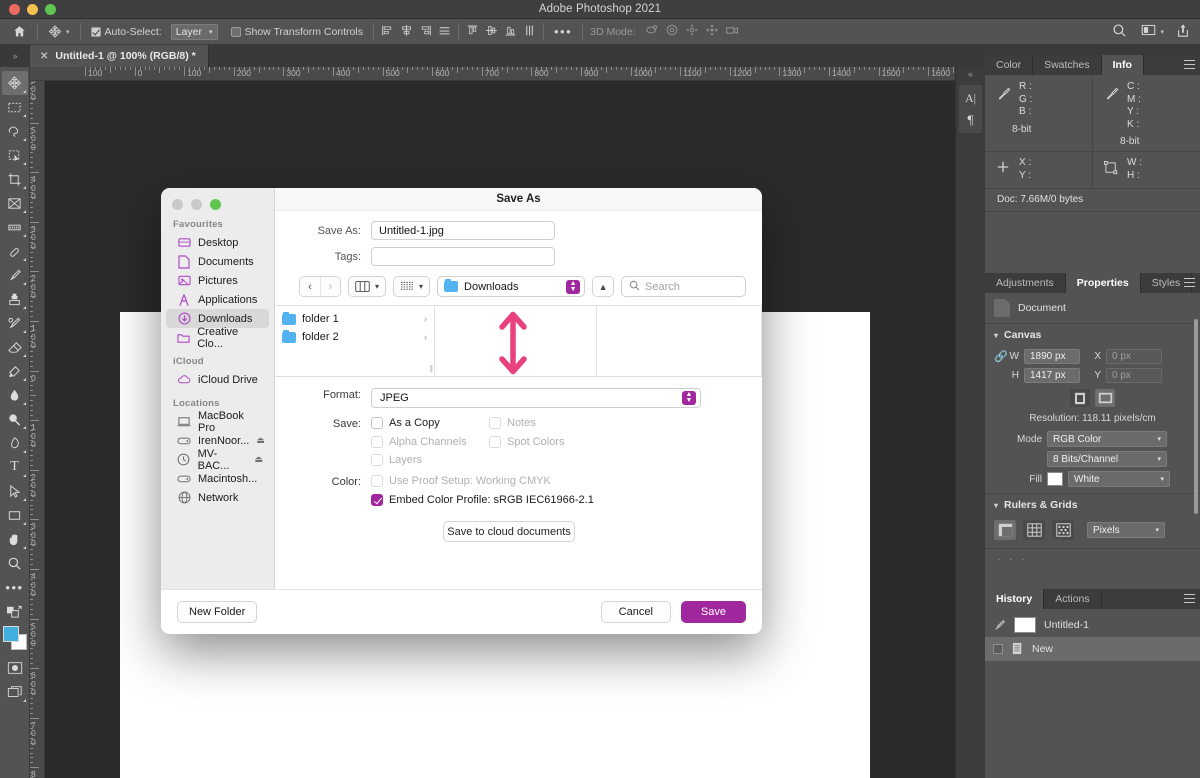  I want to click on 3d-roll-icon, so click(672, 31).